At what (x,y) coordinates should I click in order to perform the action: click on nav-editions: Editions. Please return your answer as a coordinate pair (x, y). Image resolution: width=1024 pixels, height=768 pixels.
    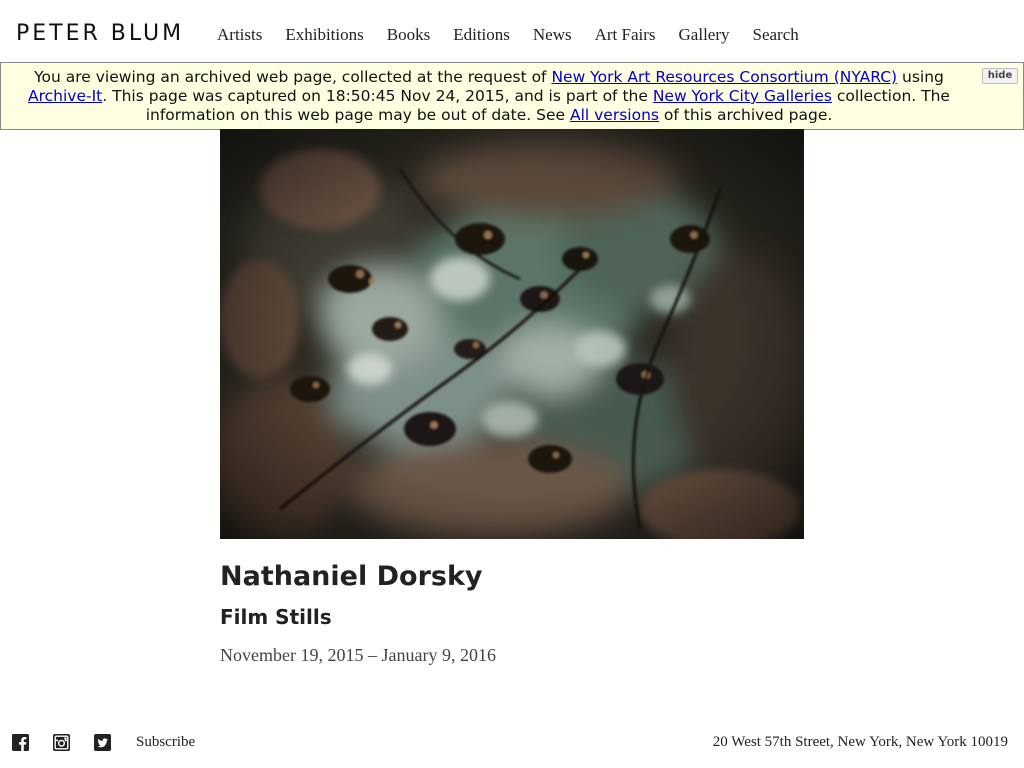
    Looking at the image, I should click on (481, 35).